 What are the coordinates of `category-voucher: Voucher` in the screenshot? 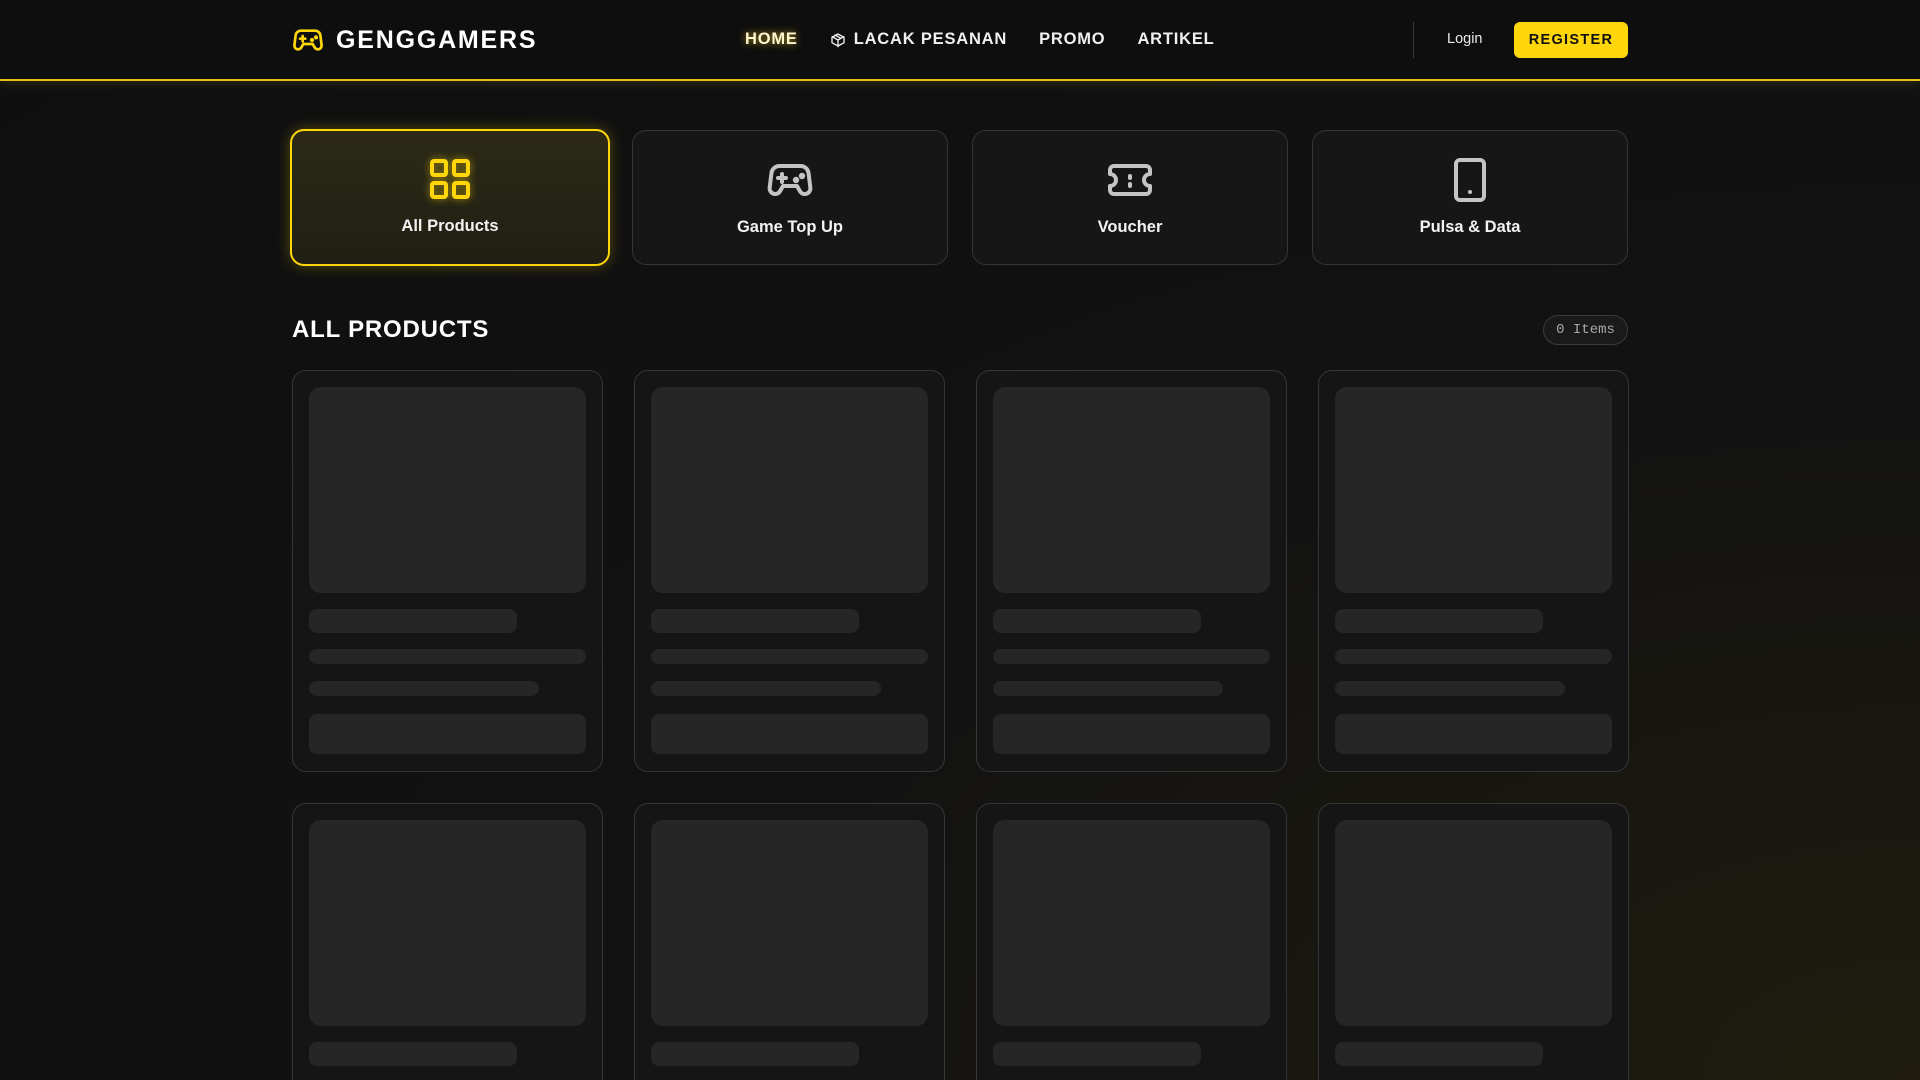 It's located at (1130, 197).